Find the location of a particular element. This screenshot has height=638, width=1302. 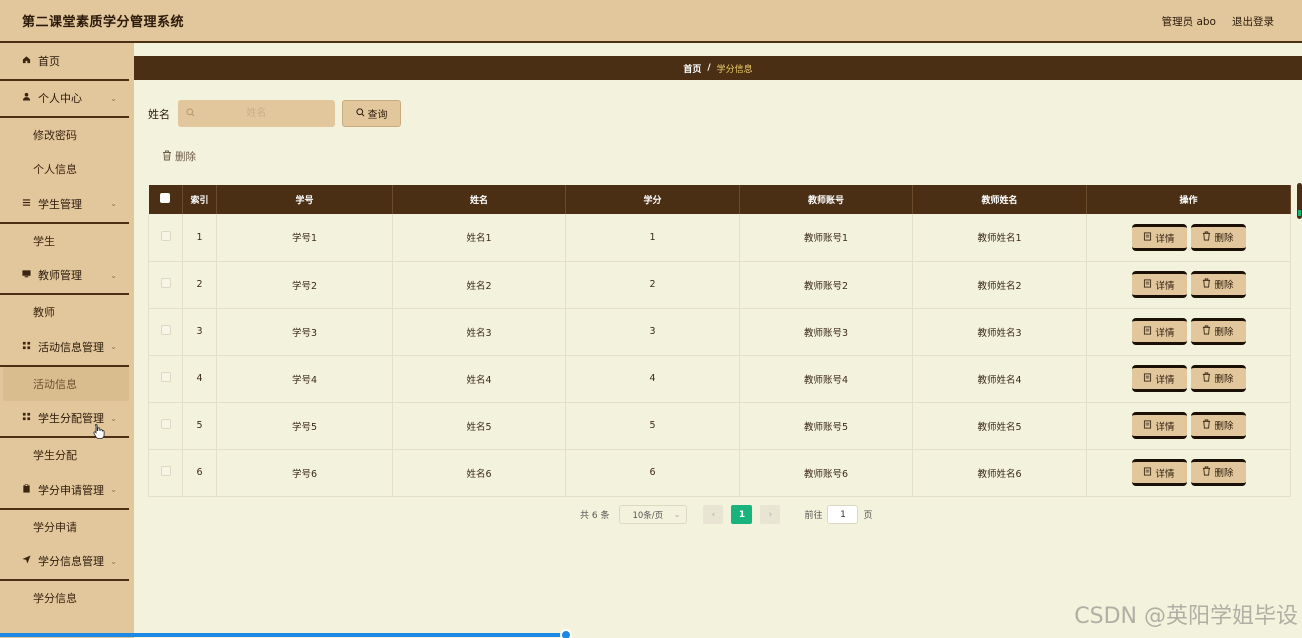

cell-credit: 5 is located at coordinates (652, 426).